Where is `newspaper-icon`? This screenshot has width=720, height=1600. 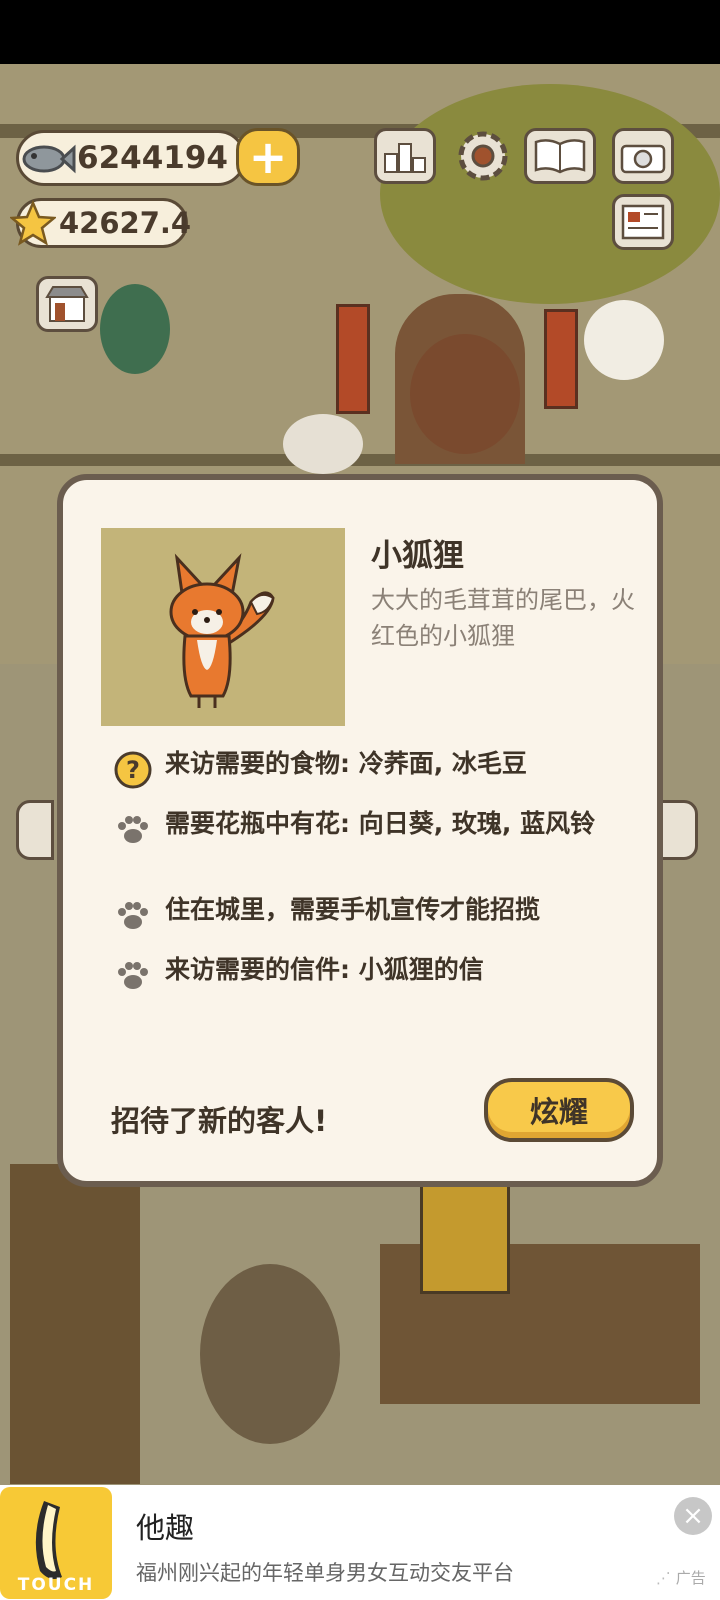
newspaper-icon is located at coordinates (643, 222).